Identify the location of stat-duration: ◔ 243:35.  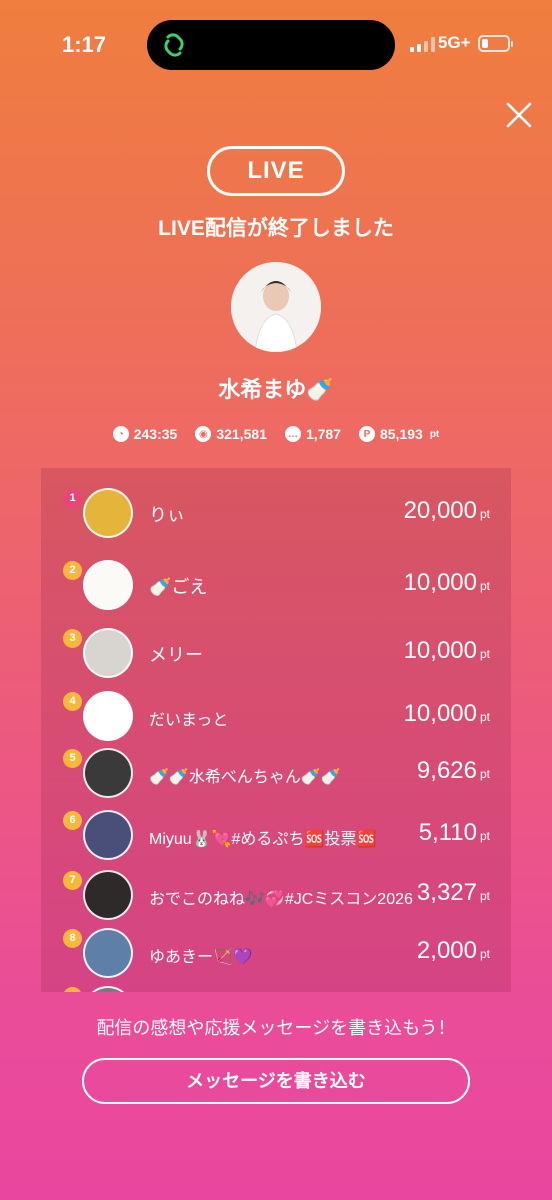
(145, 434).